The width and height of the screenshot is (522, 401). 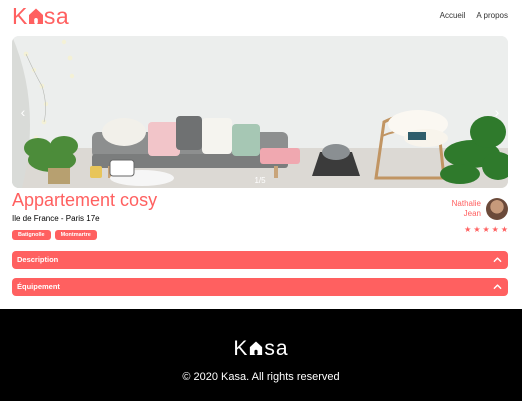 I want to click on host-name: Nathalie Jean, so click(x=466, y=209).